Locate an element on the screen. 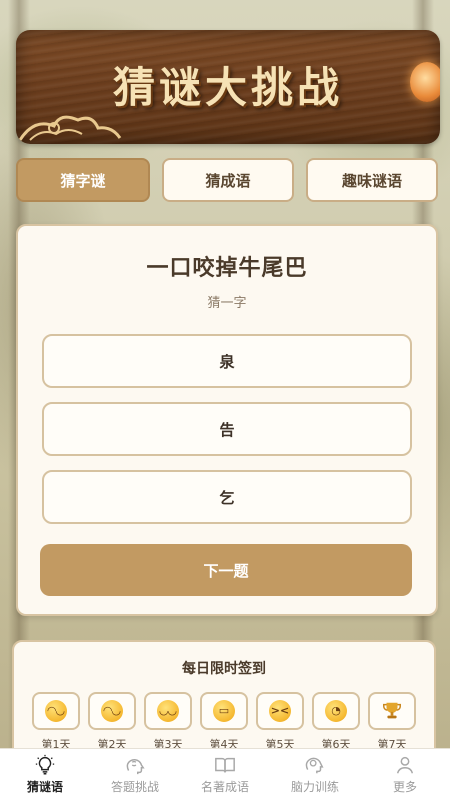 The height and width of the screenshot is (800, 450). checkin-day: ◔ 第6天 is located at coordinates (336, 722).